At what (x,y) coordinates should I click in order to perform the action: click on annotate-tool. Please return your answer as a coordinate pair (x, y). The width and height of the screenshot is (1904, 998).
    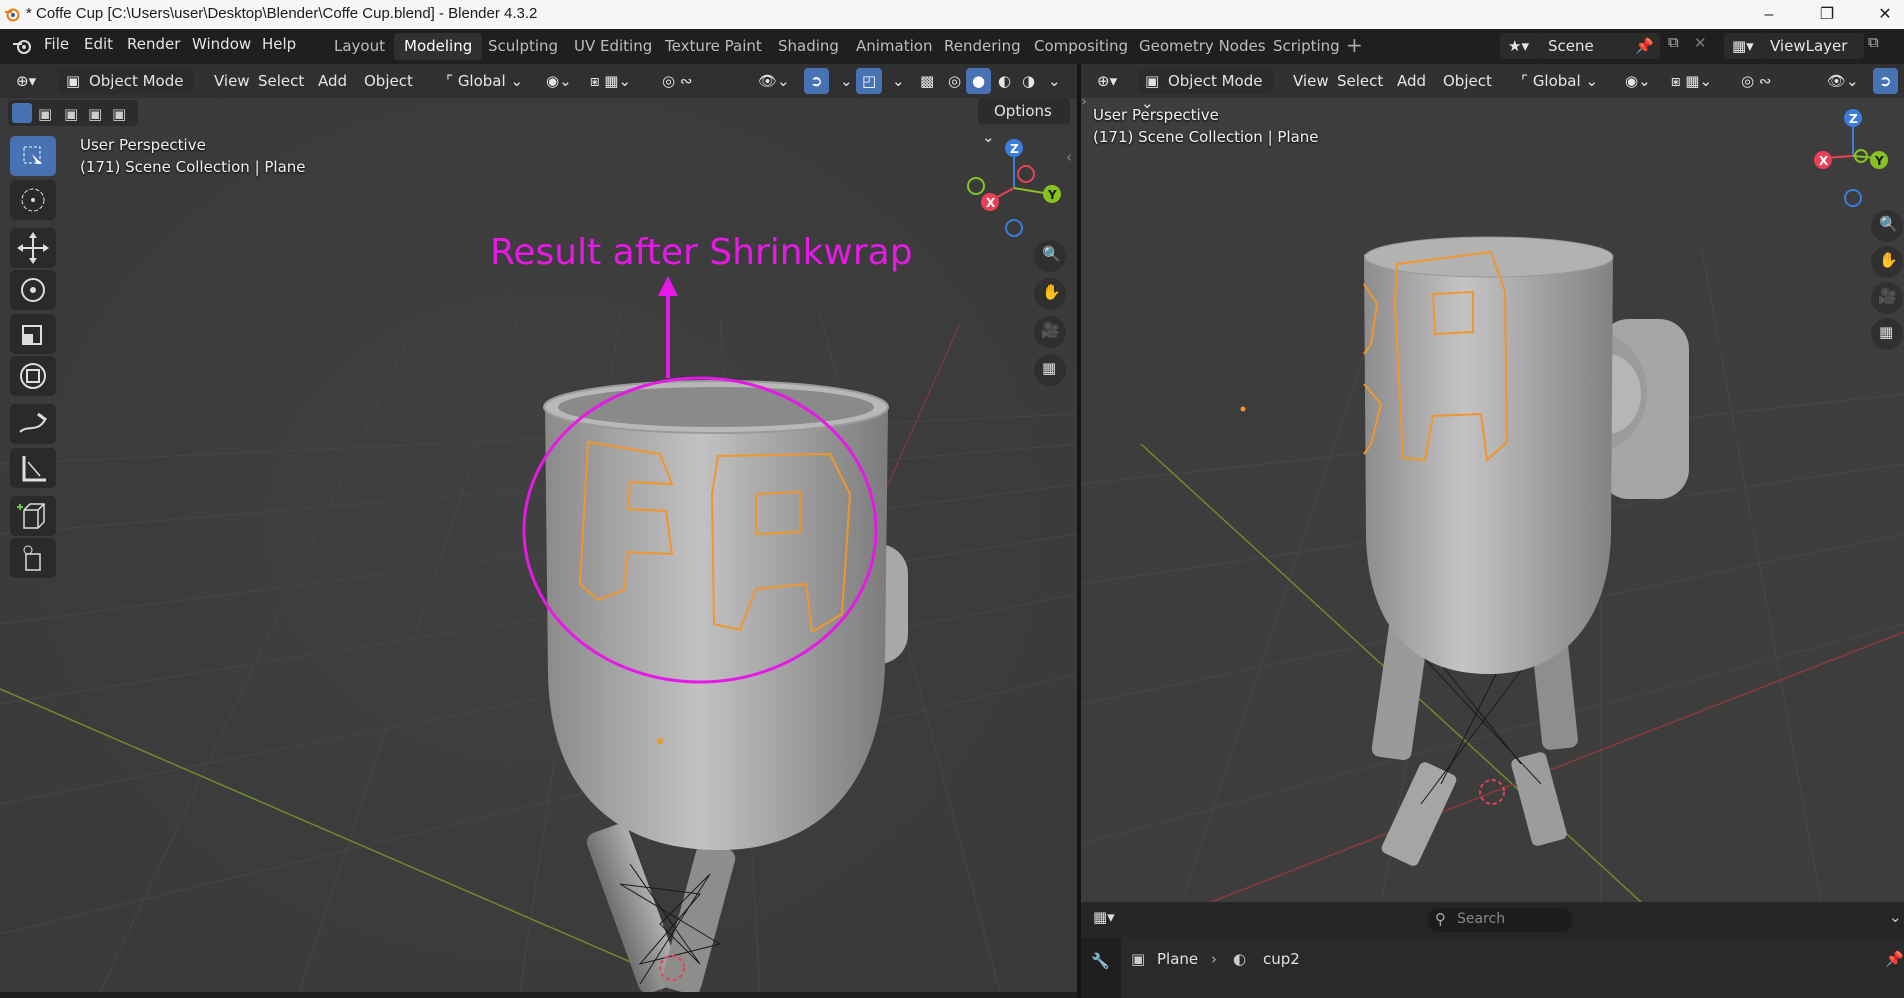
    Looking at the image, I should click on (33, 424).